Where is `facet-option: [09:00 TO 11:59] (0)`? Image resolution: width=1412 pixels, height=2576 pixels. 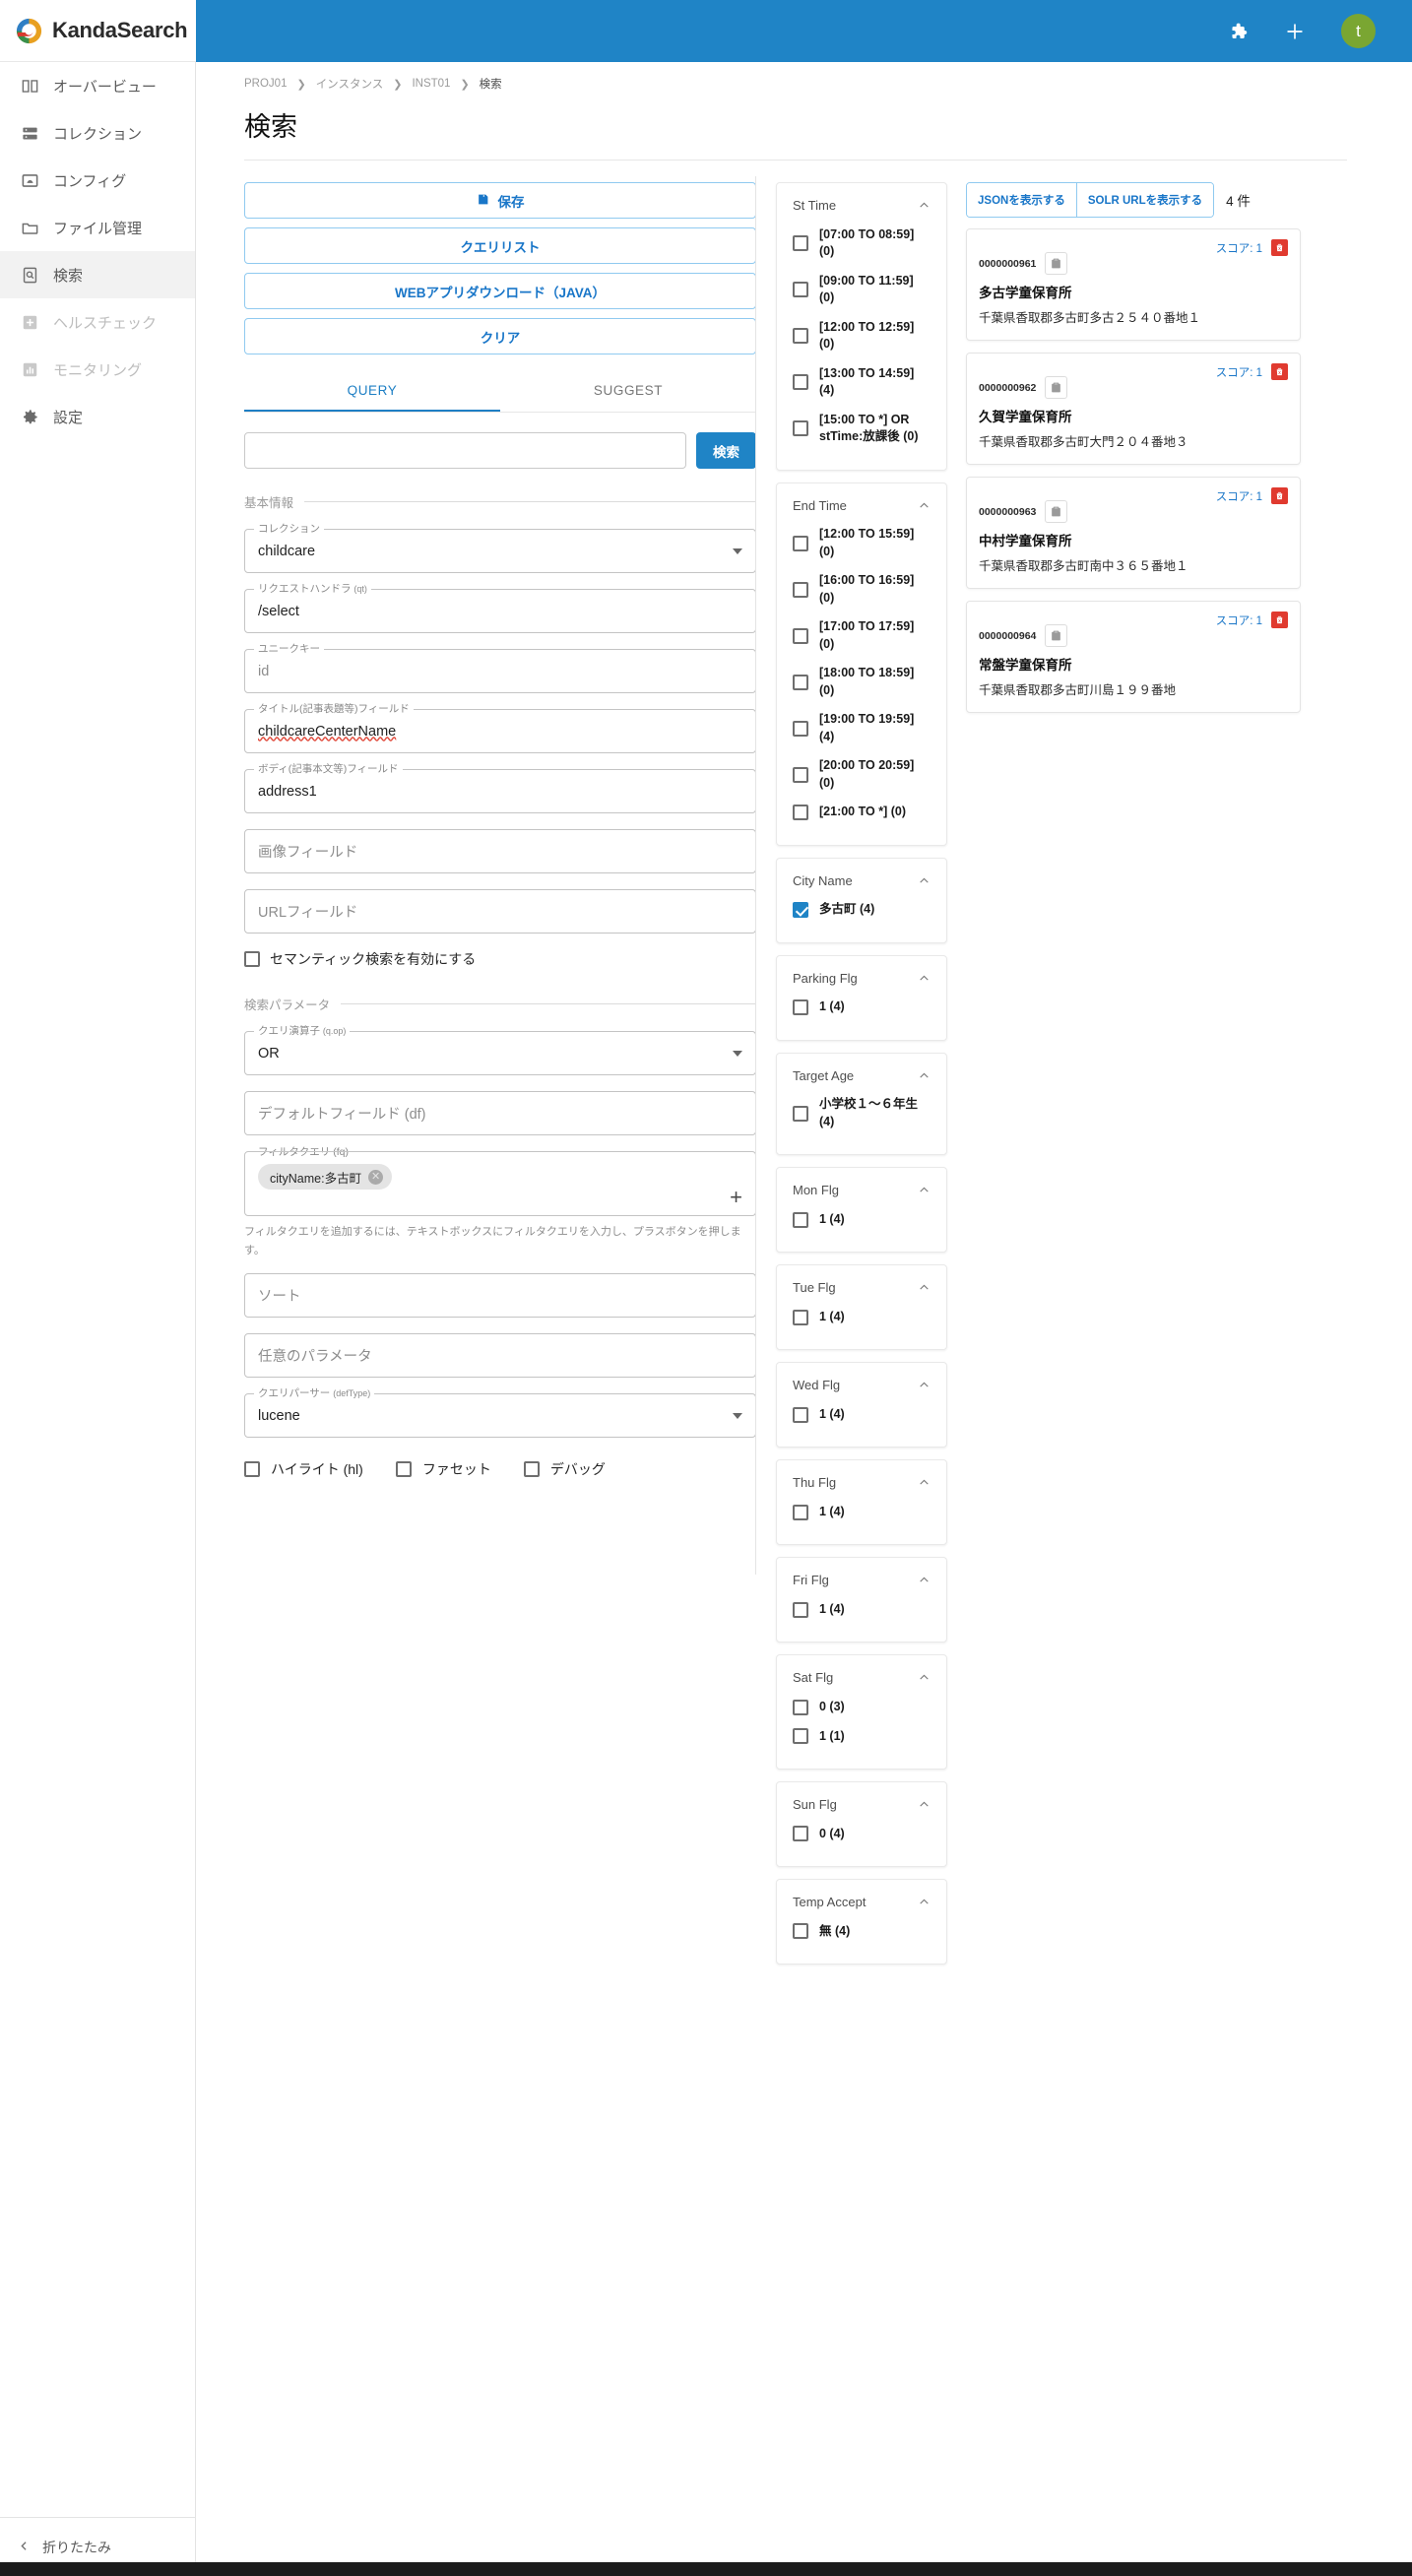 facet-option: [09:00 TO 11:59] (0) is located at coordinates (862, 290).